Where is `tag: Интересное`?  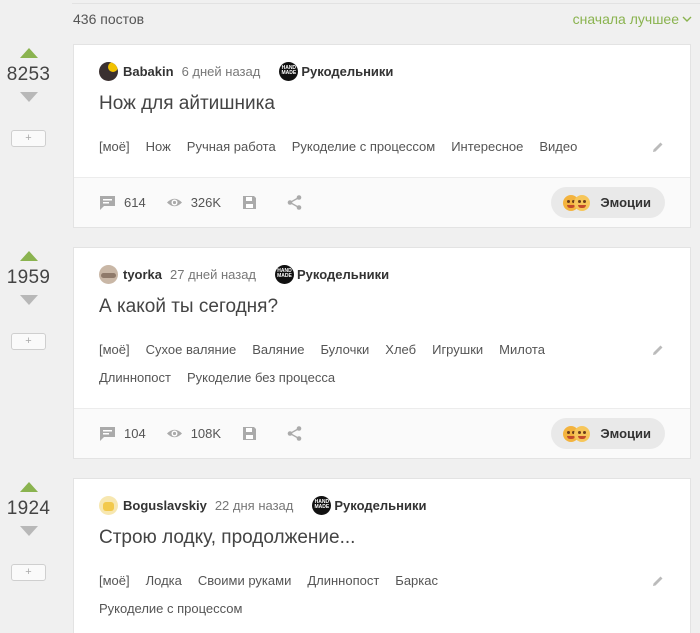
tag: Интересное is located at coordinates (487, 147).